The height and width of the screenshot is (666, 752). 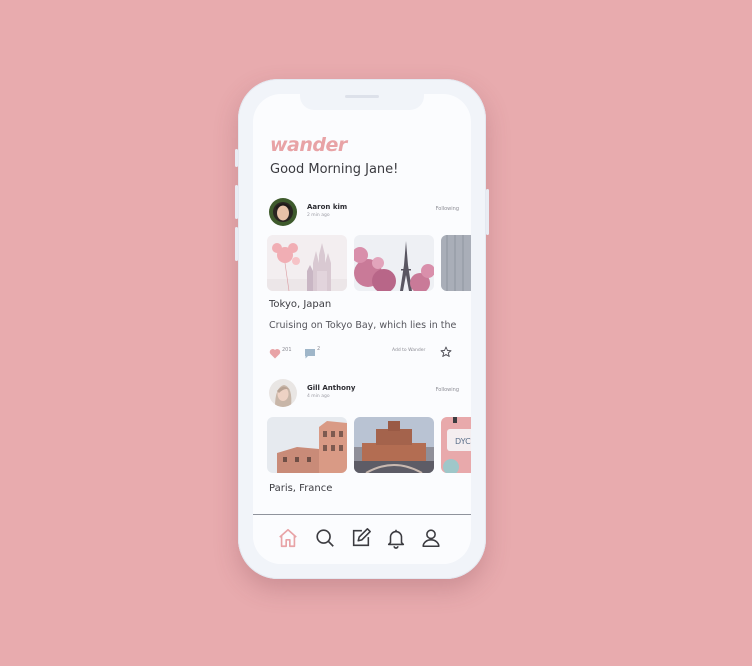 What do you see at coordinates (319, 349) in the screenshot?
I see `comment-count: 2` at bounding box center [319, 349].